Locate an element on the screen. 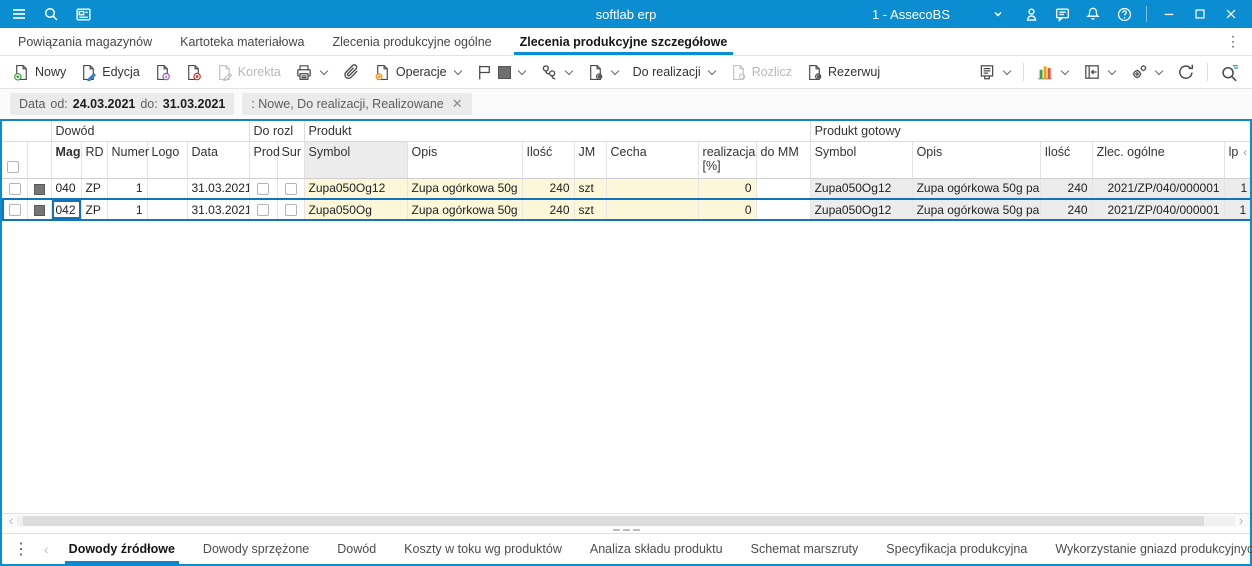 The height and width of the screenshot is (566, 1252). bottom-tab-dowody-sprzezone: Dowody sprzężone is located at coordinates (256, 549).